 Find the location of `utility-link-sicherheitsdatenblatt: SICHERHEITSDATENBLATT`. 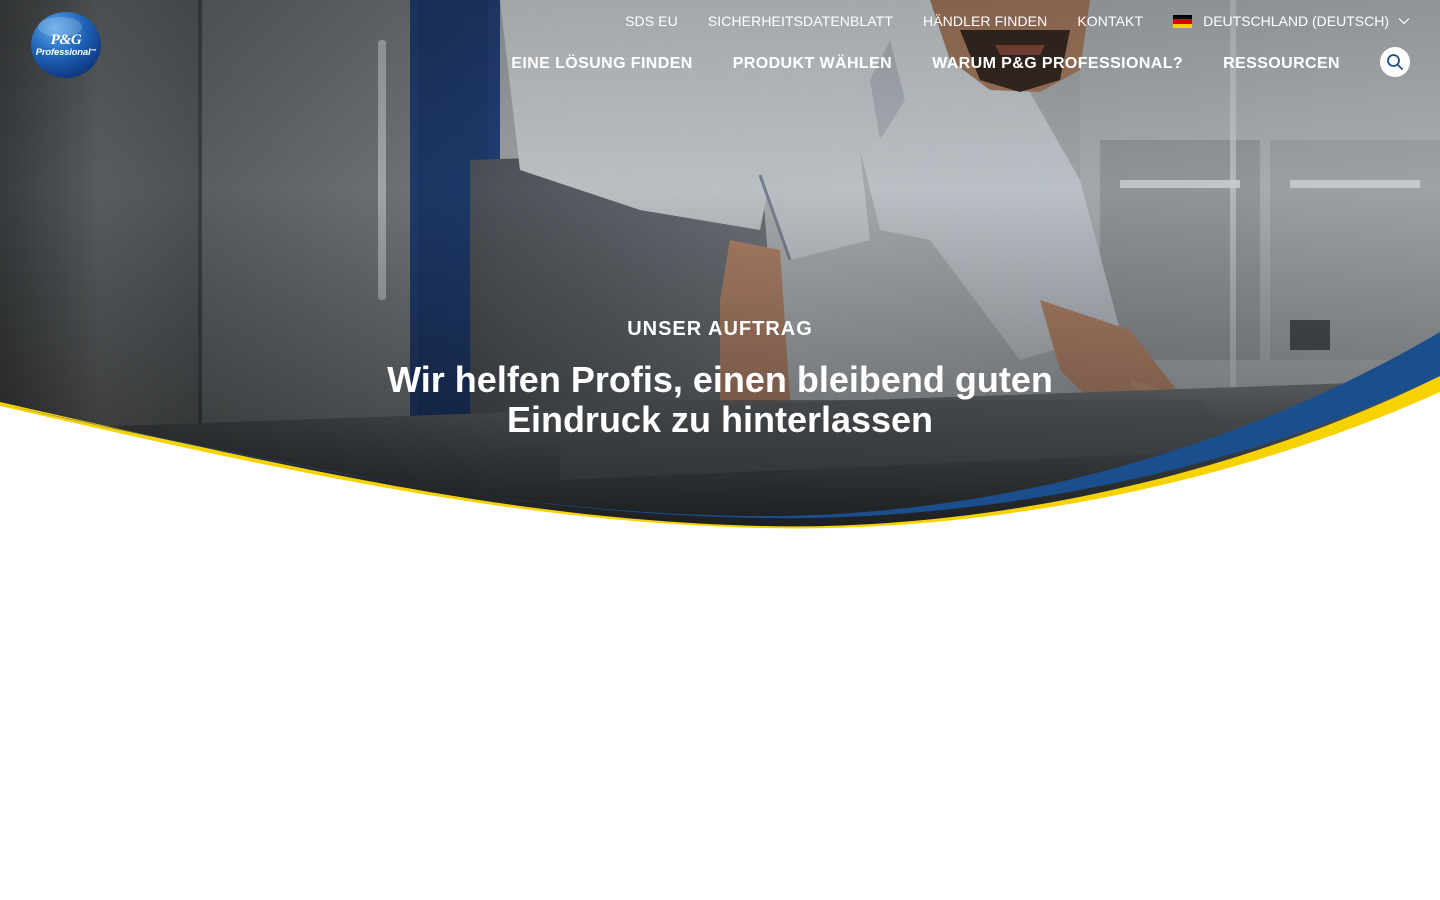

utility-link-sicherheitsdatenblatt: SICHERHEITSDATENBLATT is located at coordinates (800, 21).